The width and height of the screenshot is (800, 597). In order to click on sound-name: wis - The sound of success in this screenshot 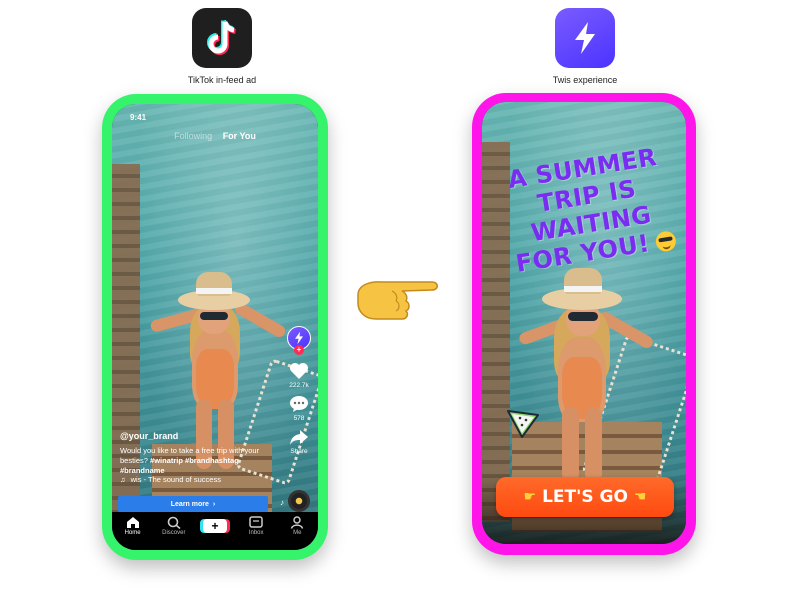, I will do `click(175, 479)`.